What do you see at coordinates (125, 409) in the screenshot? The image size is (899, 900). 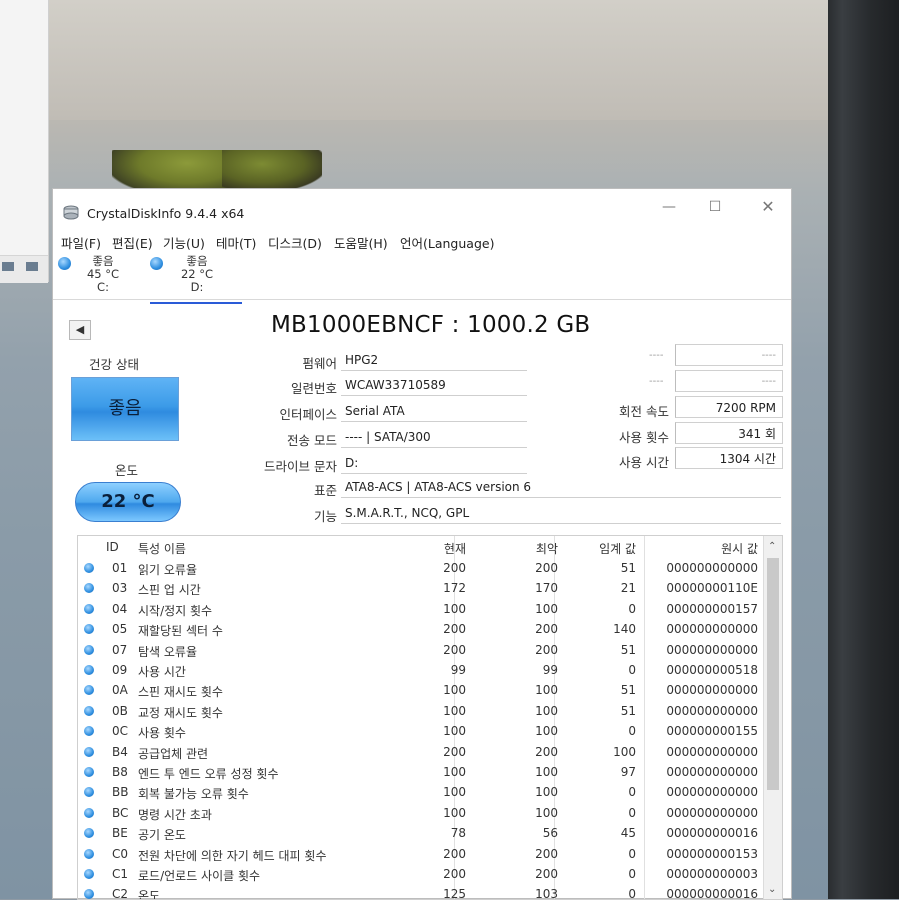 I see `health-status-badge: 좋음` at bounding box center [125, 409].